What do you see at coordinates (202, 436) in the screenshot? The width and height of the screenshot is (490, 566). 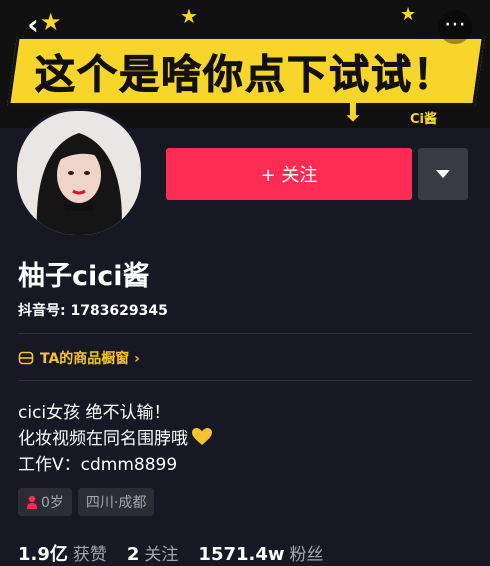 I see `yellow-heart-icon` at bounding box center [202, 436].